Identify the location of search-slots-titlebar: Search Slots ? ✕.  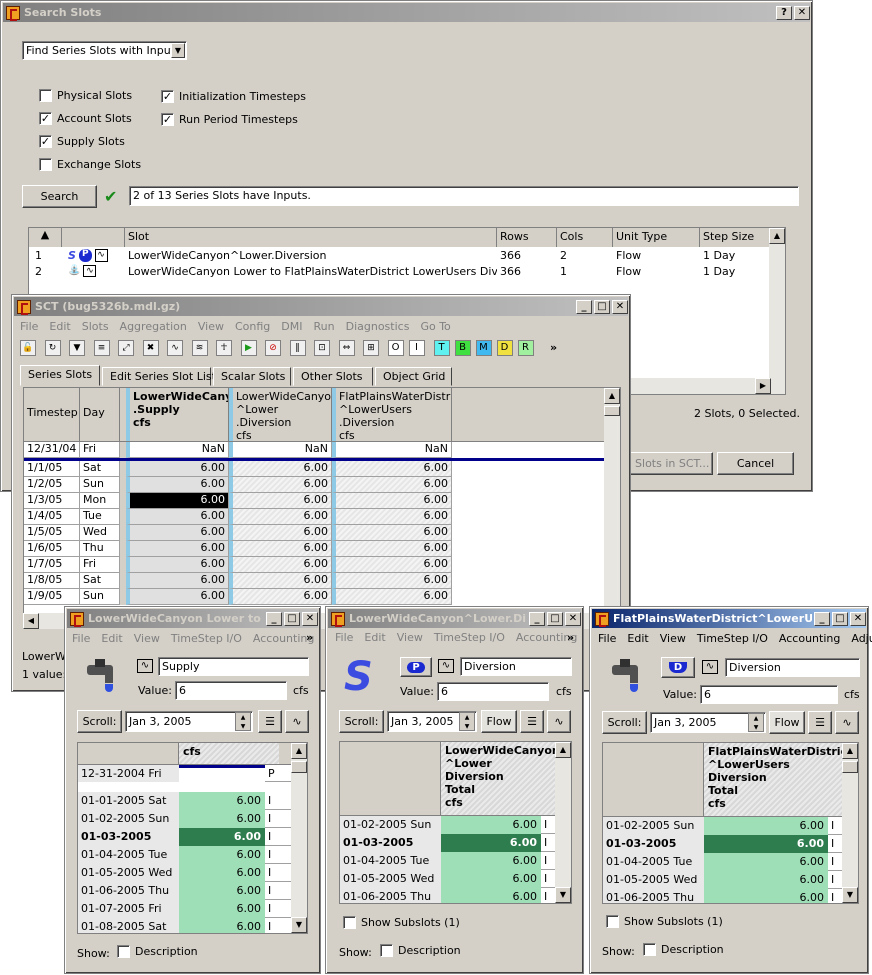
(406, 12).